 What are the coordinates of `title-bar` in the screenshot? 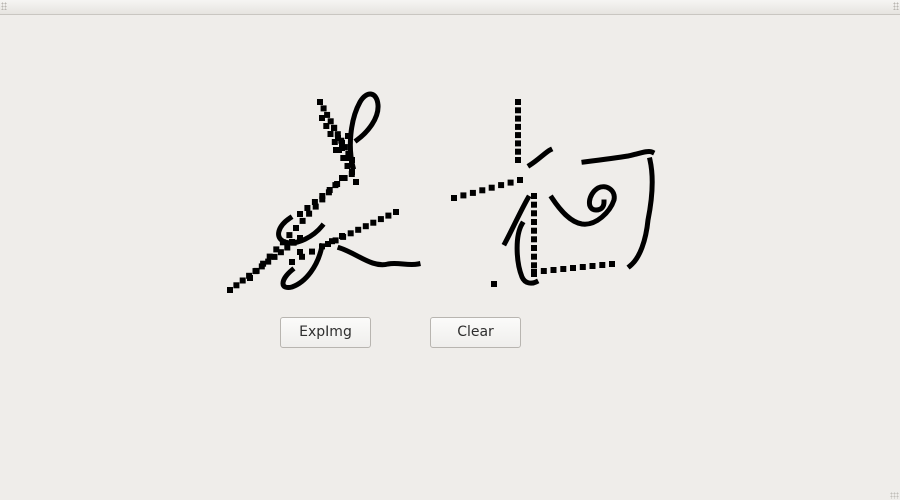 It's located at (450, 7).